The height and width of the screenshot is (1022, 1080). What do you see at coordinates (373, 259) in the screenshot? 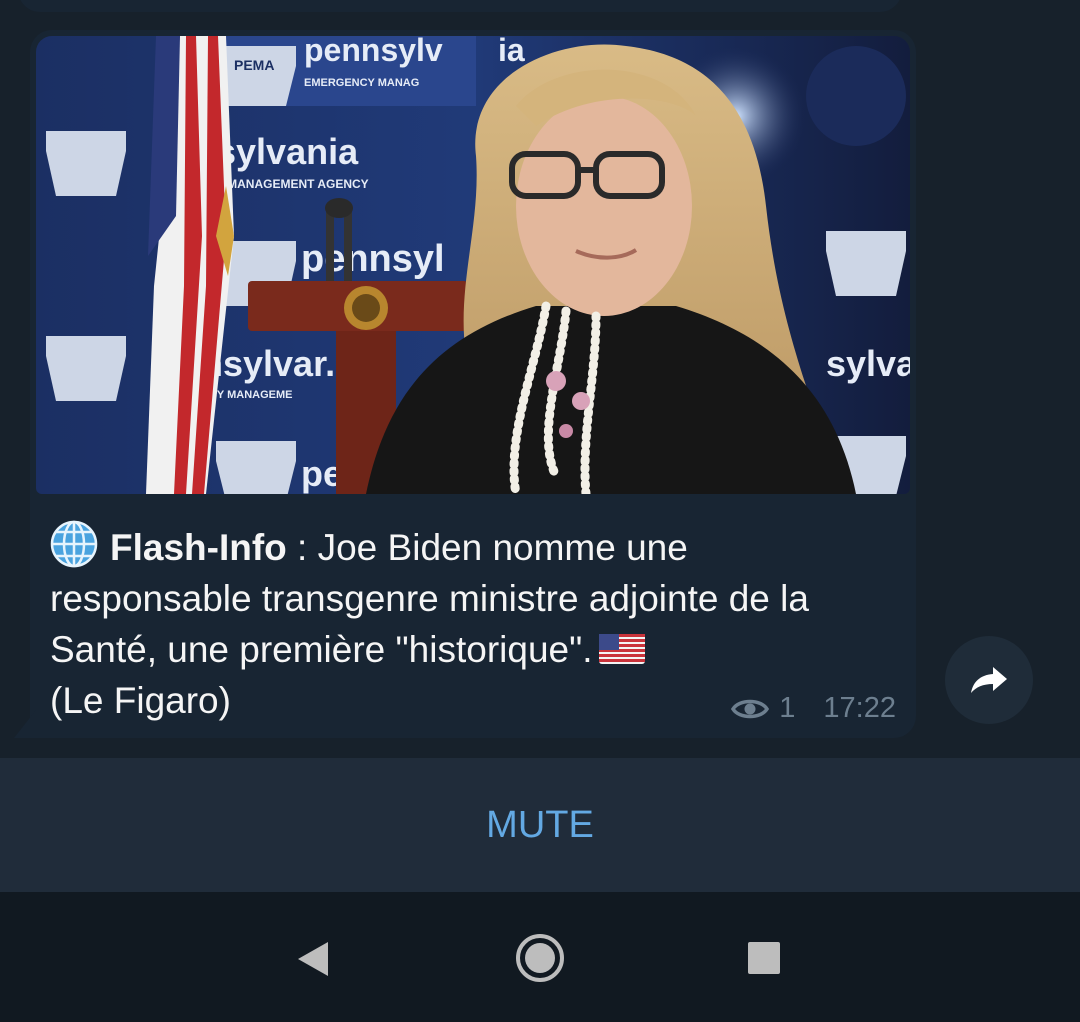
I see `backdrop-text: pennsyl` at bounding box center [373, 259].